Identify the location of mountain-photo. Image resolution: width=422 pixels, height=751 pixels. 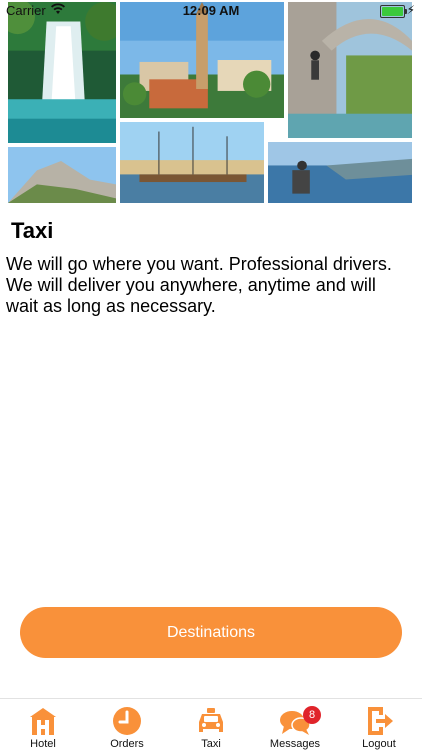
(62, 175).